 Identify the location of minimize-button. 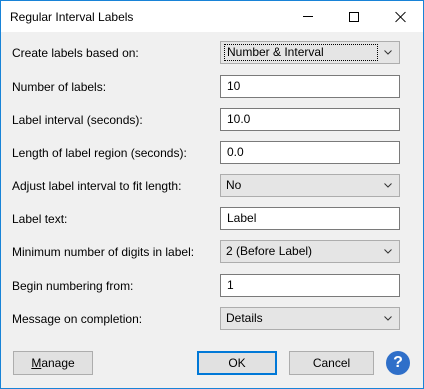
(308, 16).